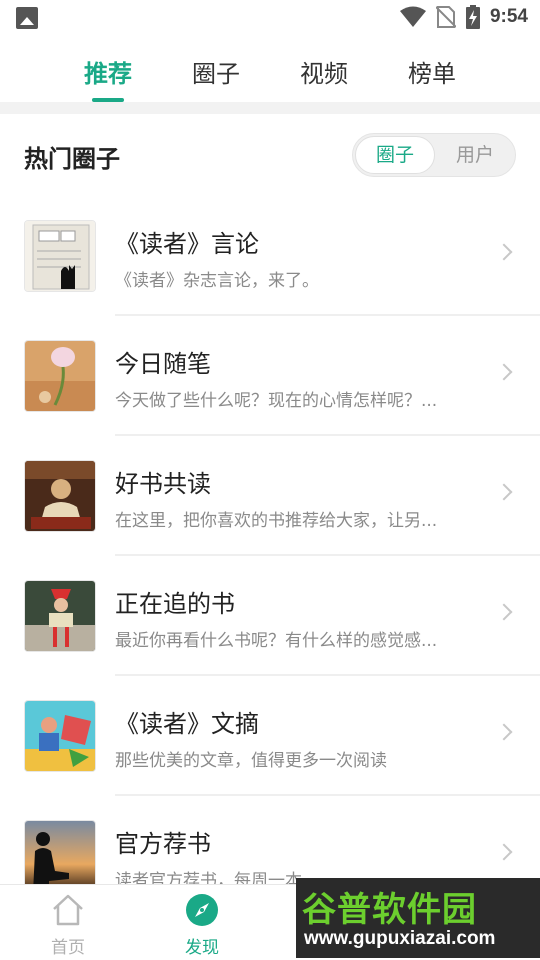  I want to click on tab-circles: 圈子, so click(216, 71).